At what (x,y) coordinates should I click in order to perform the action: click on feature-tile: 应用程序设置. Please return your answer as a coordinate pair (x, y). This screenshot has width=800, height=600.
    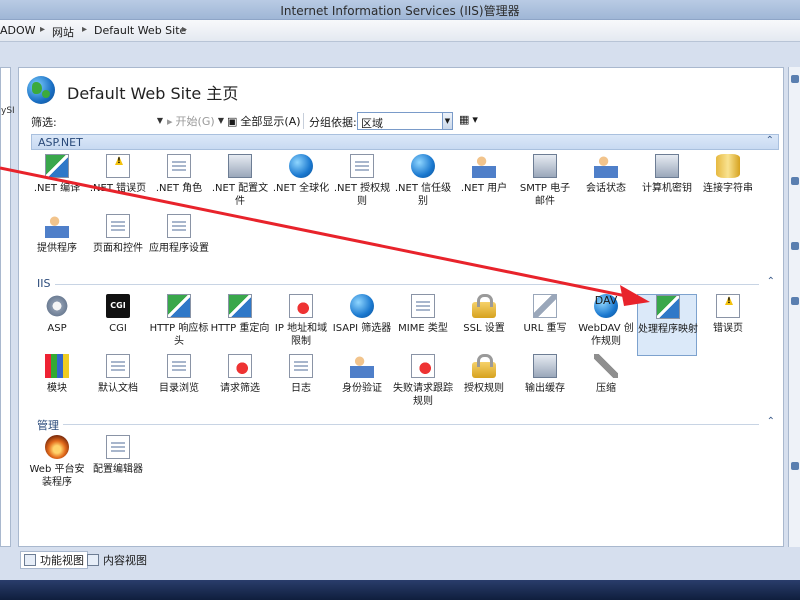
    Looking at the image, I should click on (179, 245).